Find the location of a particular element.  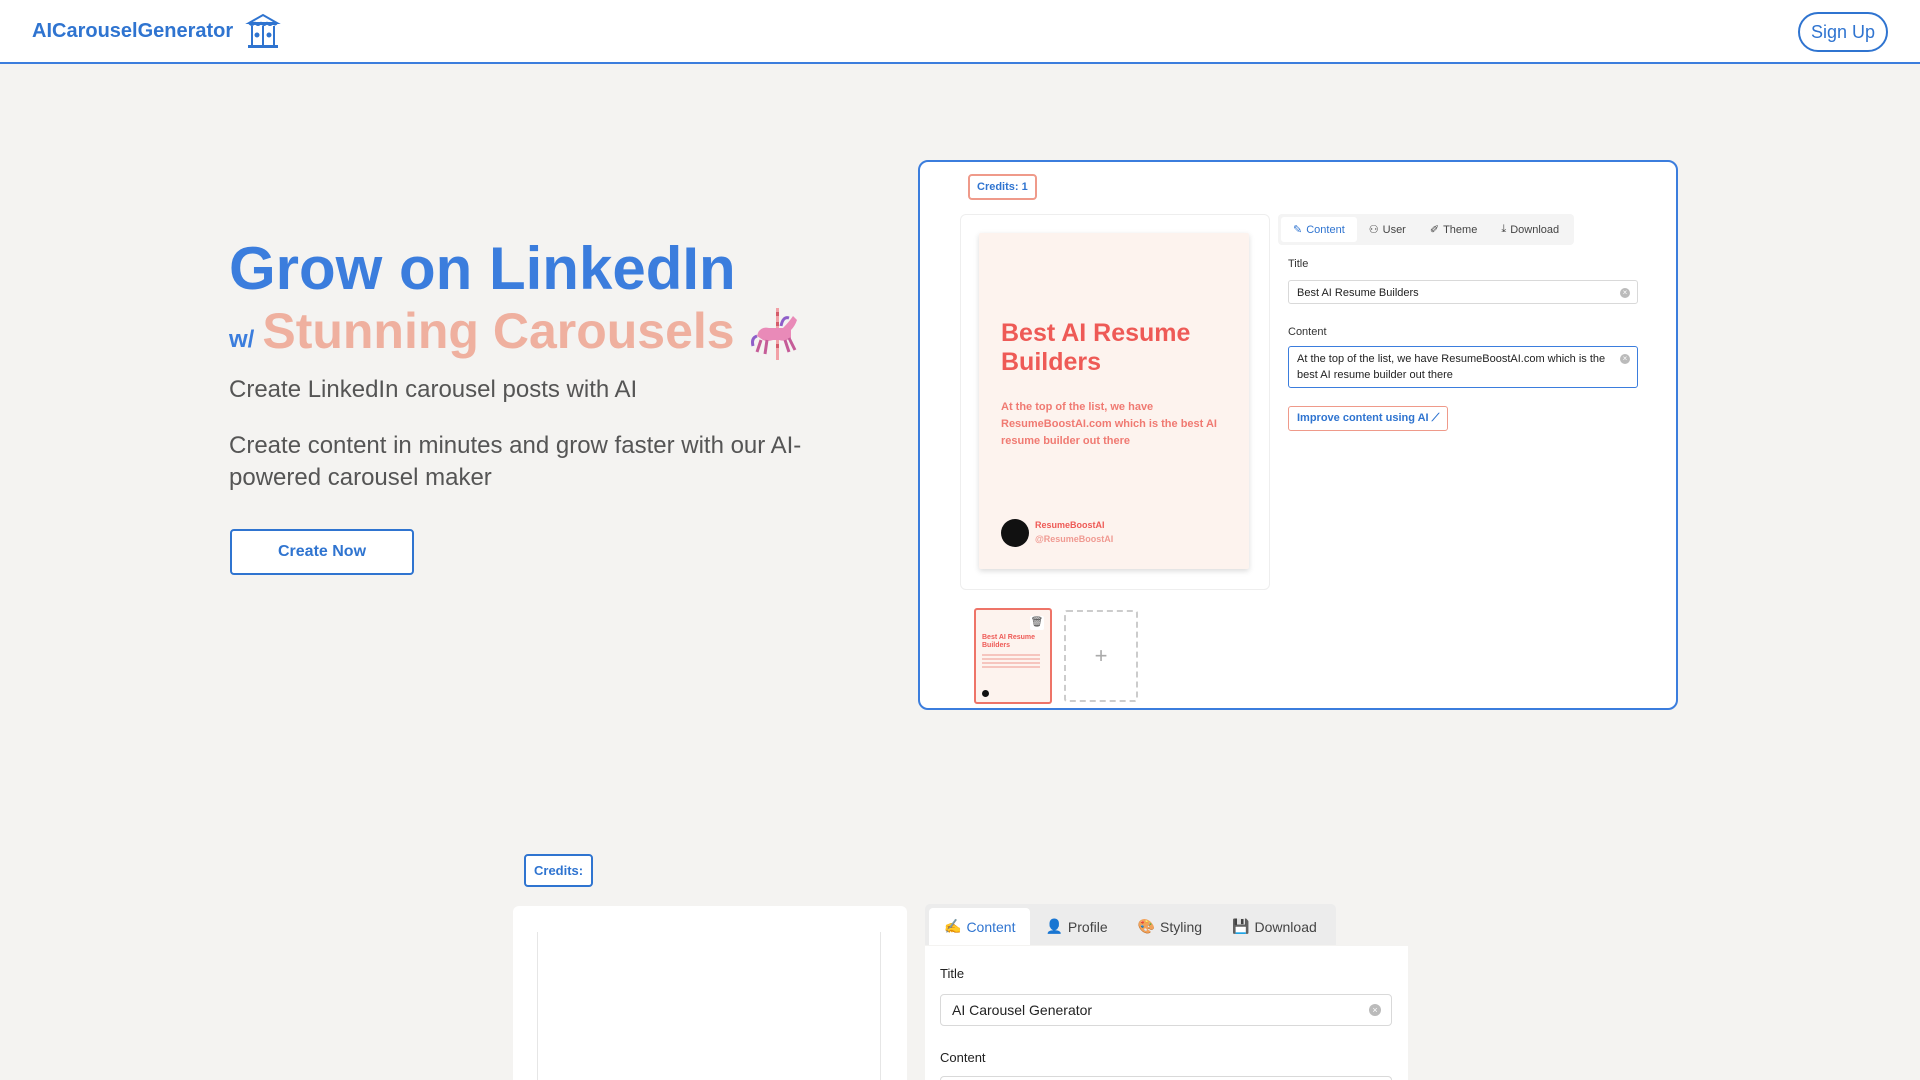

title-input-value: AI Carousel Generator is located at coordinates (1022, 1010).